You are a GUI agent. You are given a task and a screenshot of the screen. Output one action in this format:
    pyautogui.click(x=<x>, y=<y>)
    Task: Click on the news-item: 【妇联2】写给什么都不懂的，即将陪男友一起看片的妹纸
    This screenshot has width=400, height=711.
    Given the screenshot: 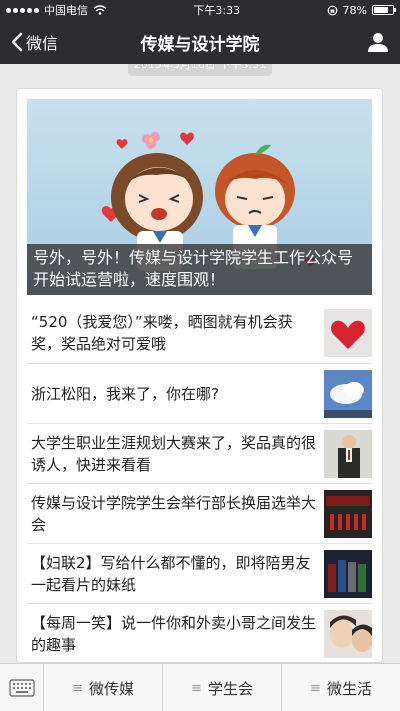 What is the action you would take?
    pyautogui.click(x=199, y=573)
    